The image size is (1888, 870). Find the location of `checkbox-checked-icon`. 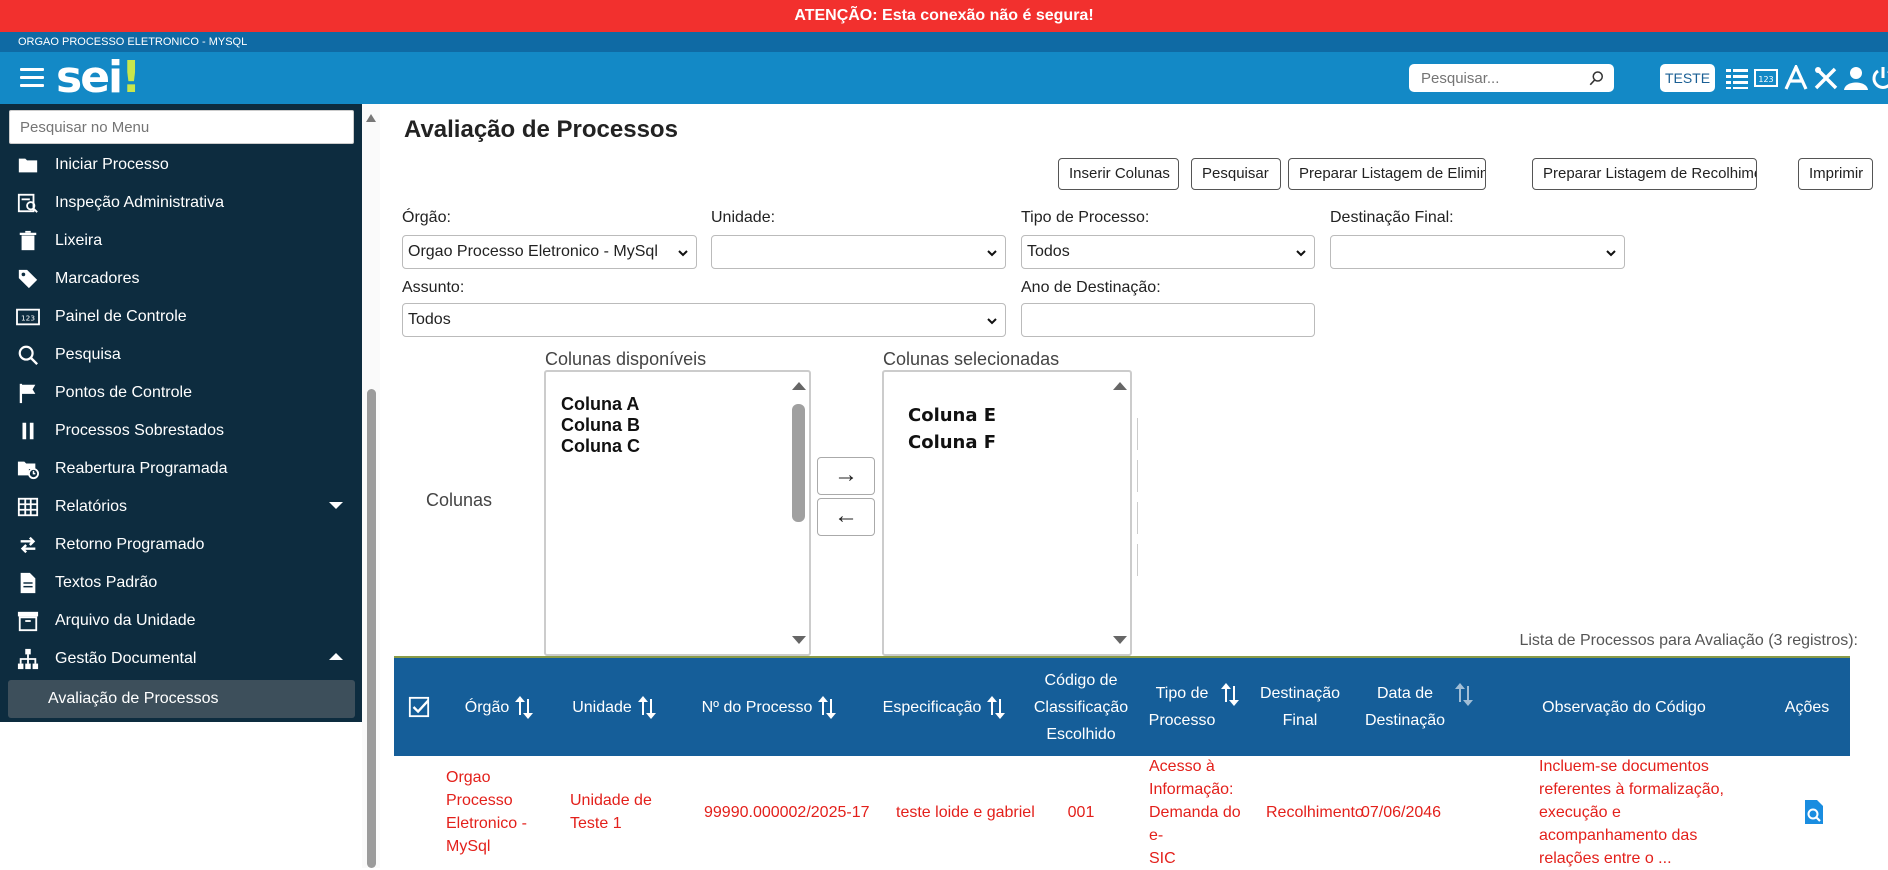

checkbox-checked-icon is located at coordinates (419, 707).